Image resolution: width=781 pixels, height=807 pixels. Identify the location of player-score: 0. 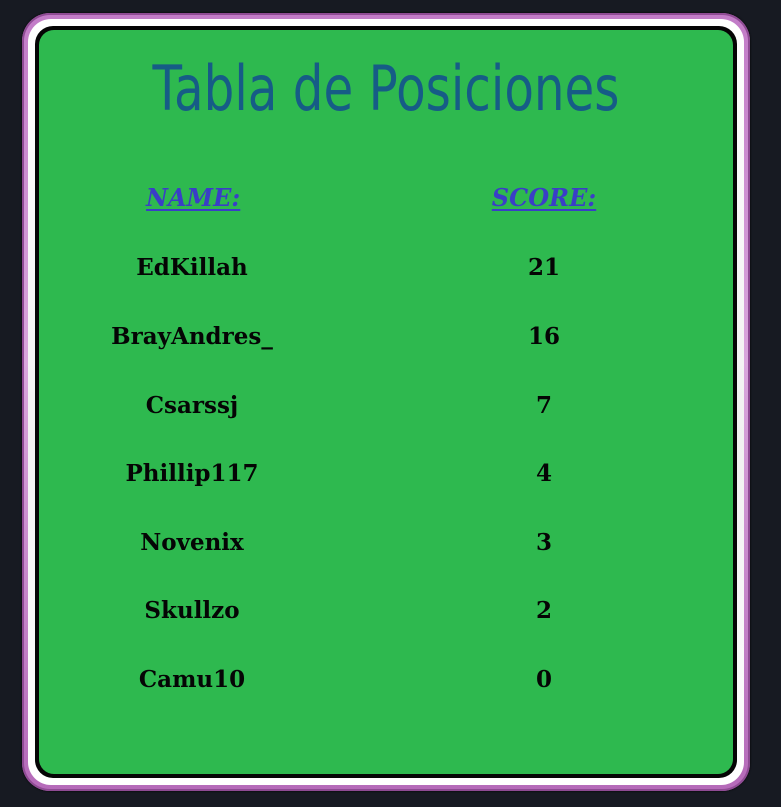
(543, 679).